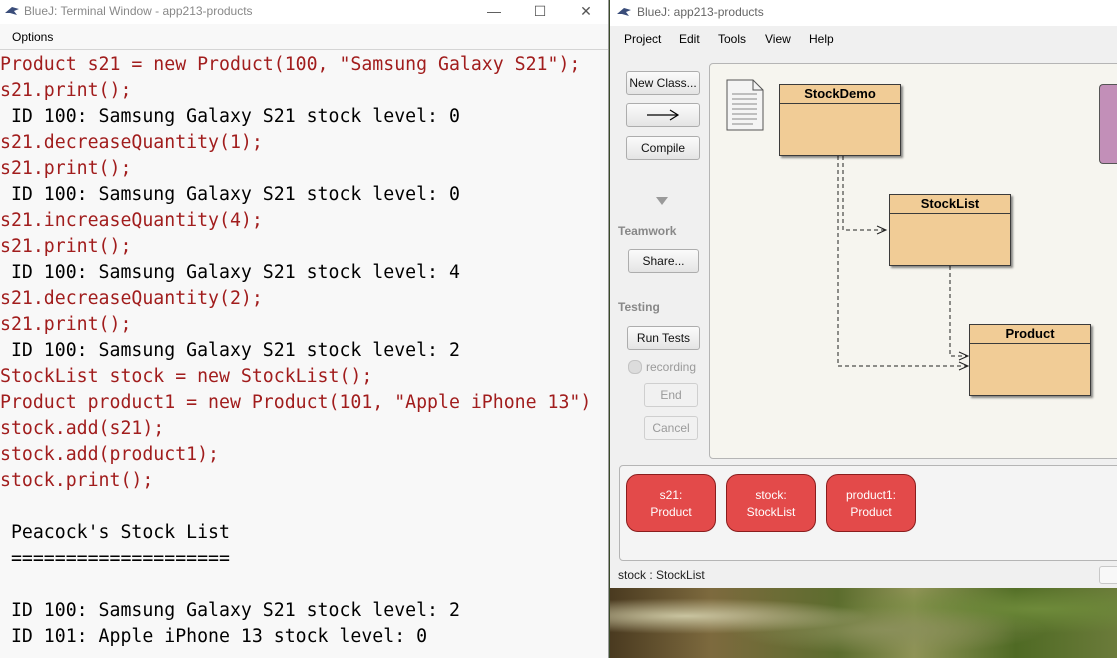  Describe the element at coordinates (778, 39) in the screenshot. I see `menu-view: View` at that location.